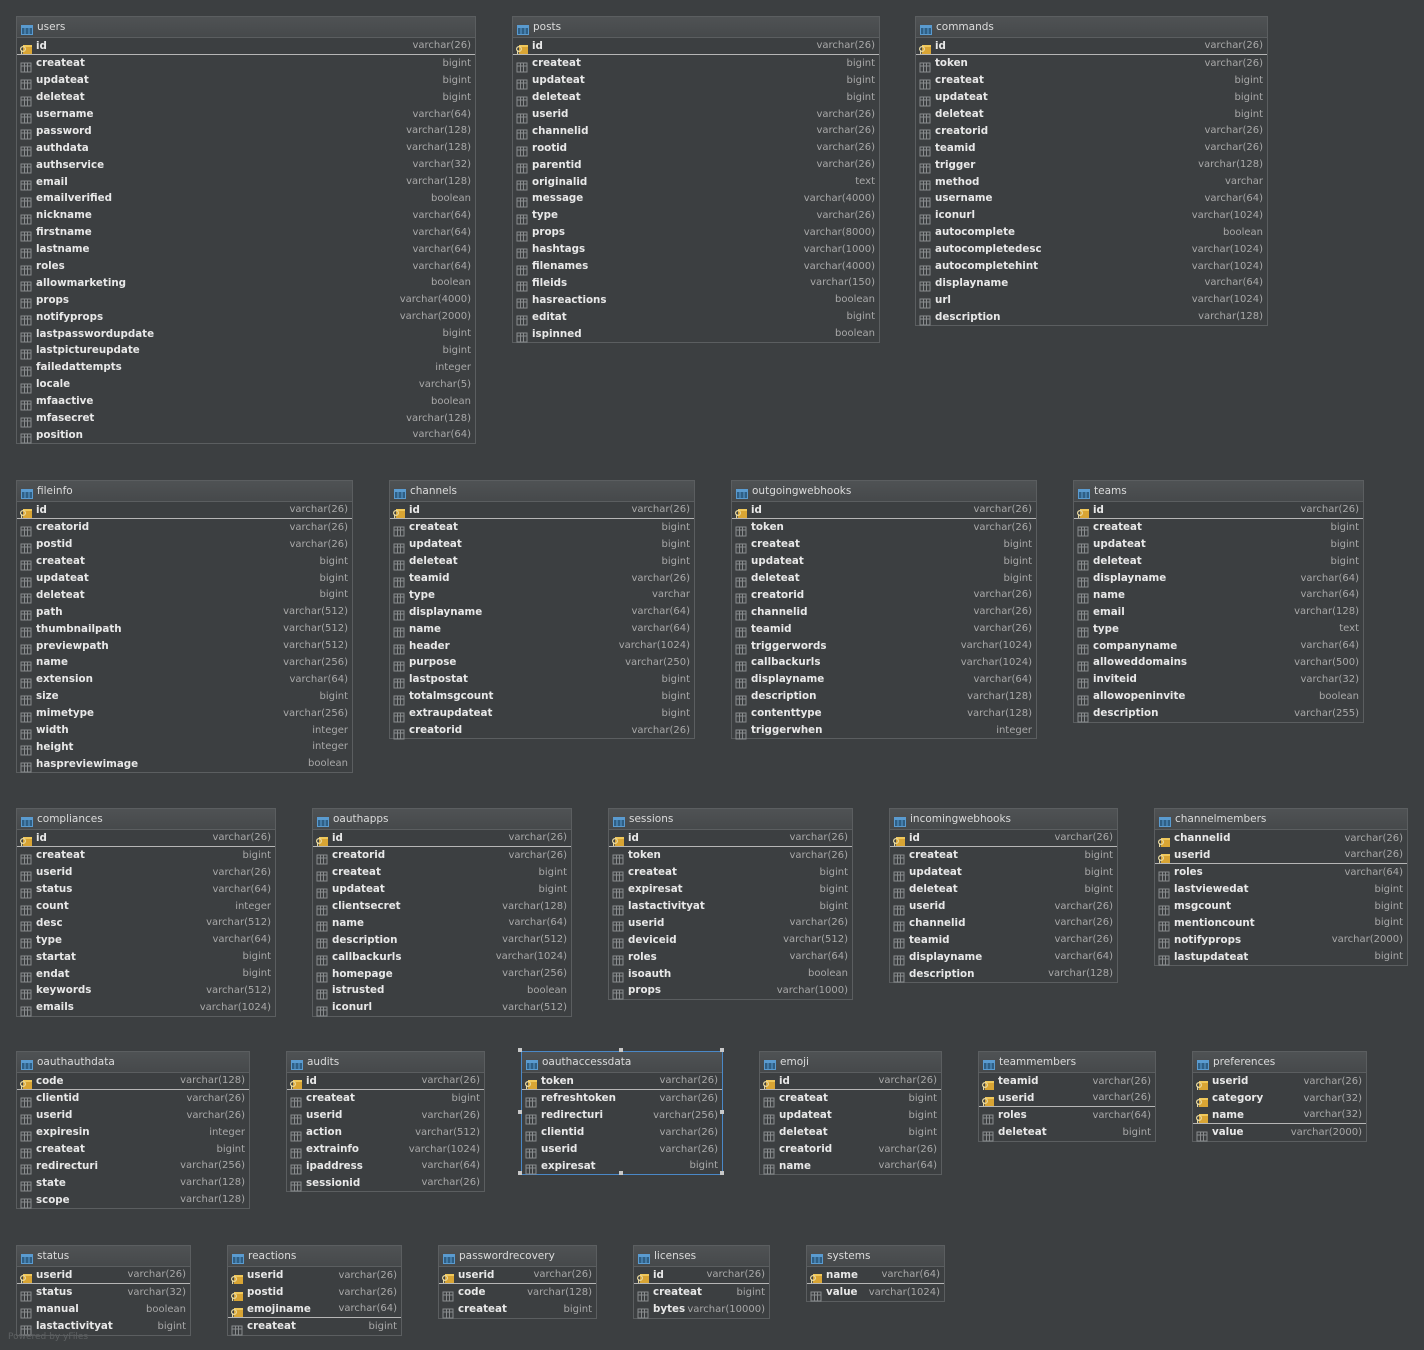 The width and height of the screenshot is (1424, 1350). I want to click on column-row: locale varchar(5), so click(246, 385).